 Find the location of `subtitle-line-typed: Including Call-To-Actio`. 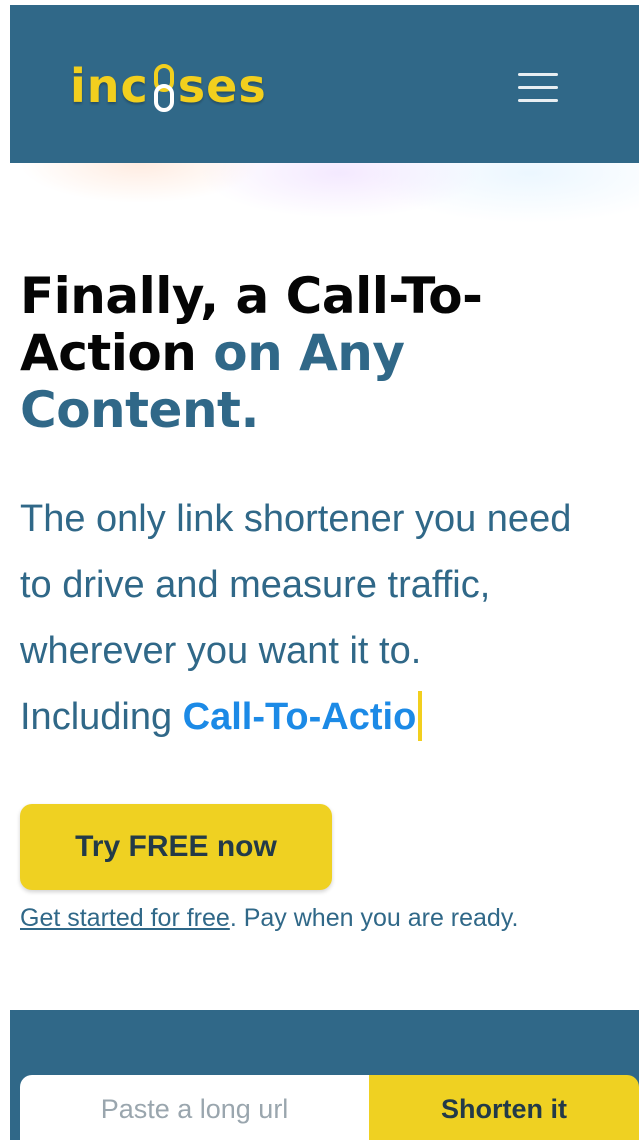

subtitle-line-typed: Including Call-To-Actio is located at coordinates (325, 717).